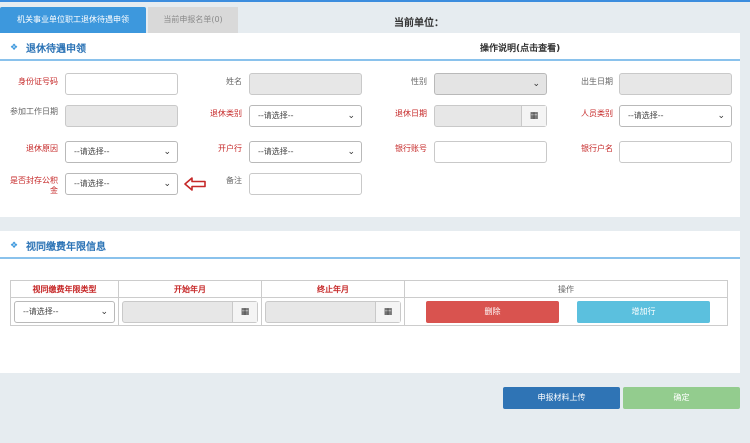  What do you see at coordinates (92, 183) in the screenshot?
I see `housing-fund-value: --请选择--` at bounding box center [92, 183].